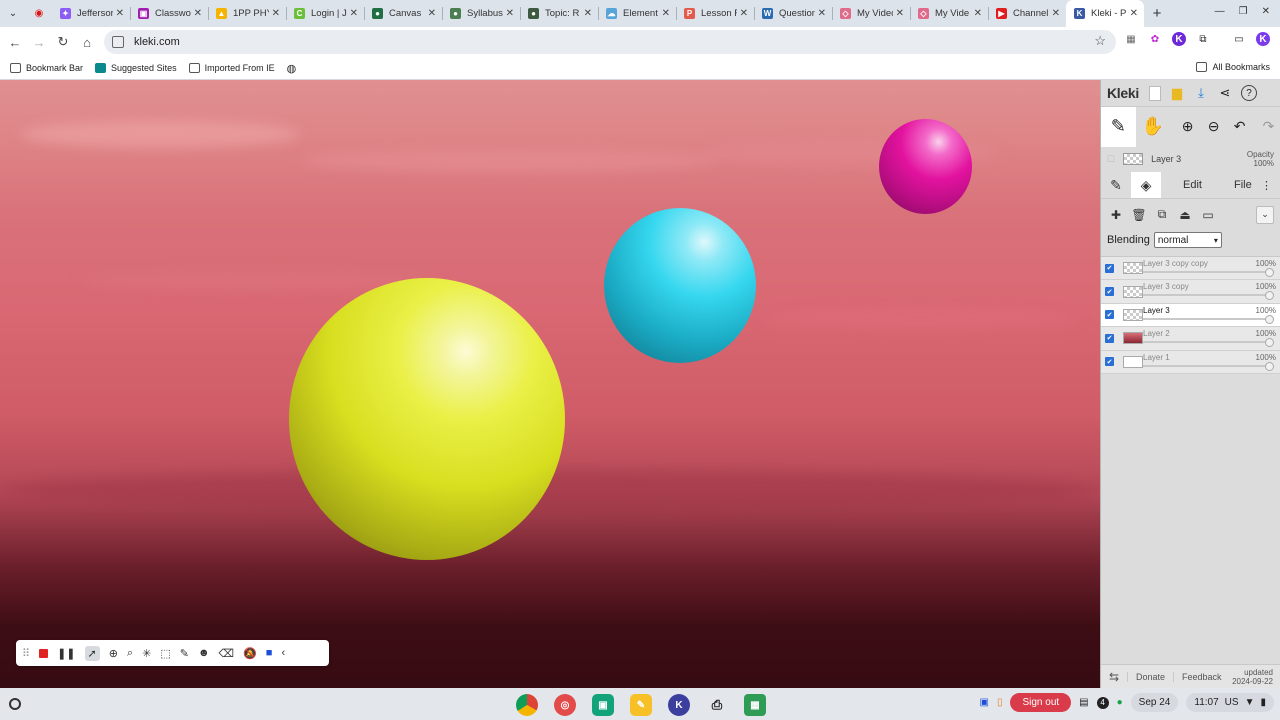 This screenshot has width=1280, height=720. What do you see at coordinates (1162, 215) in the screenshot?
I see `duplicate-layer-button: ⧉` at bounding box center [1162, 215].